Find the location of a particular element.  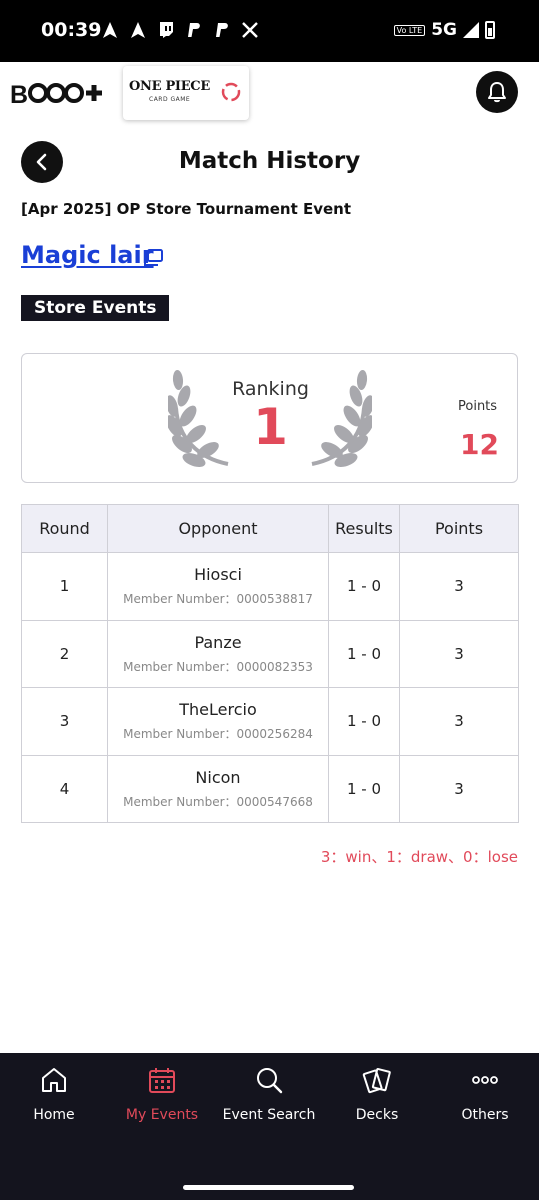

bell-icon is located at coordinates (497, 92).